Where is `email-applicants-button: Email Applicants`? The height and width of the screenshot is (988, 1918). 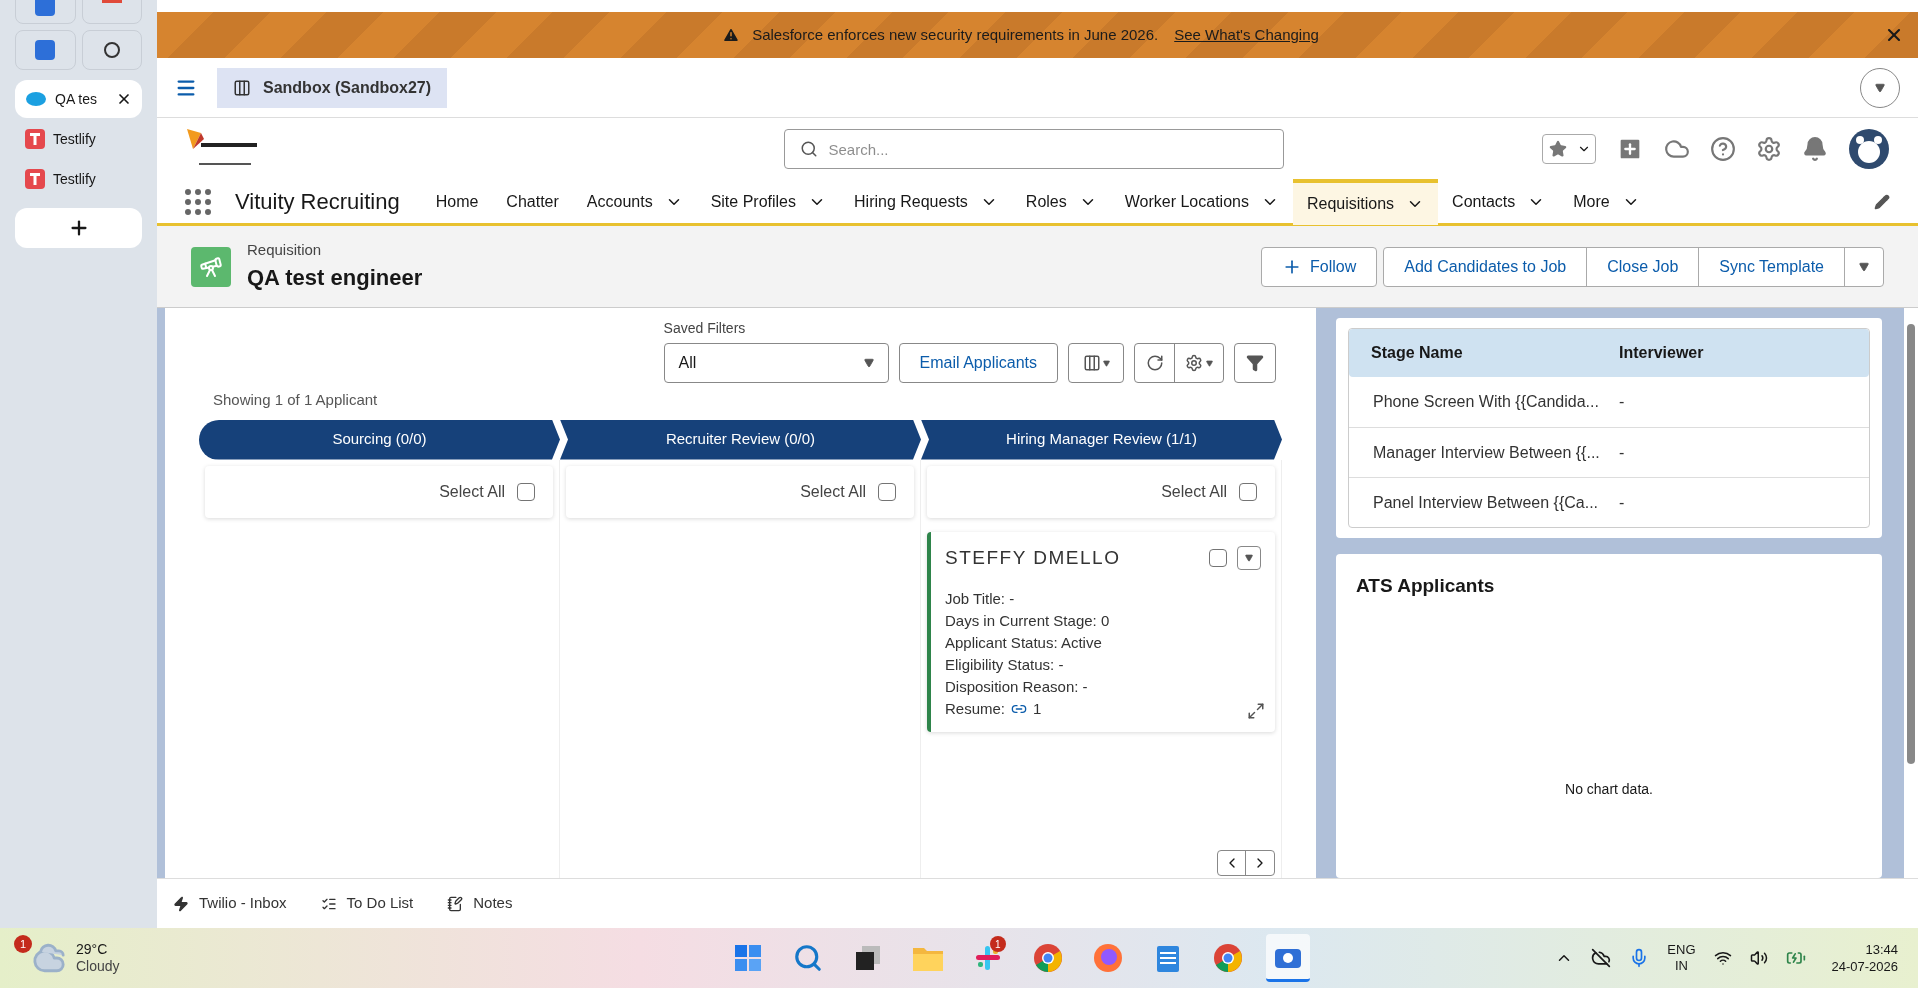
email-applicants-button: Email Applicants is located at coordinates (978, 363).